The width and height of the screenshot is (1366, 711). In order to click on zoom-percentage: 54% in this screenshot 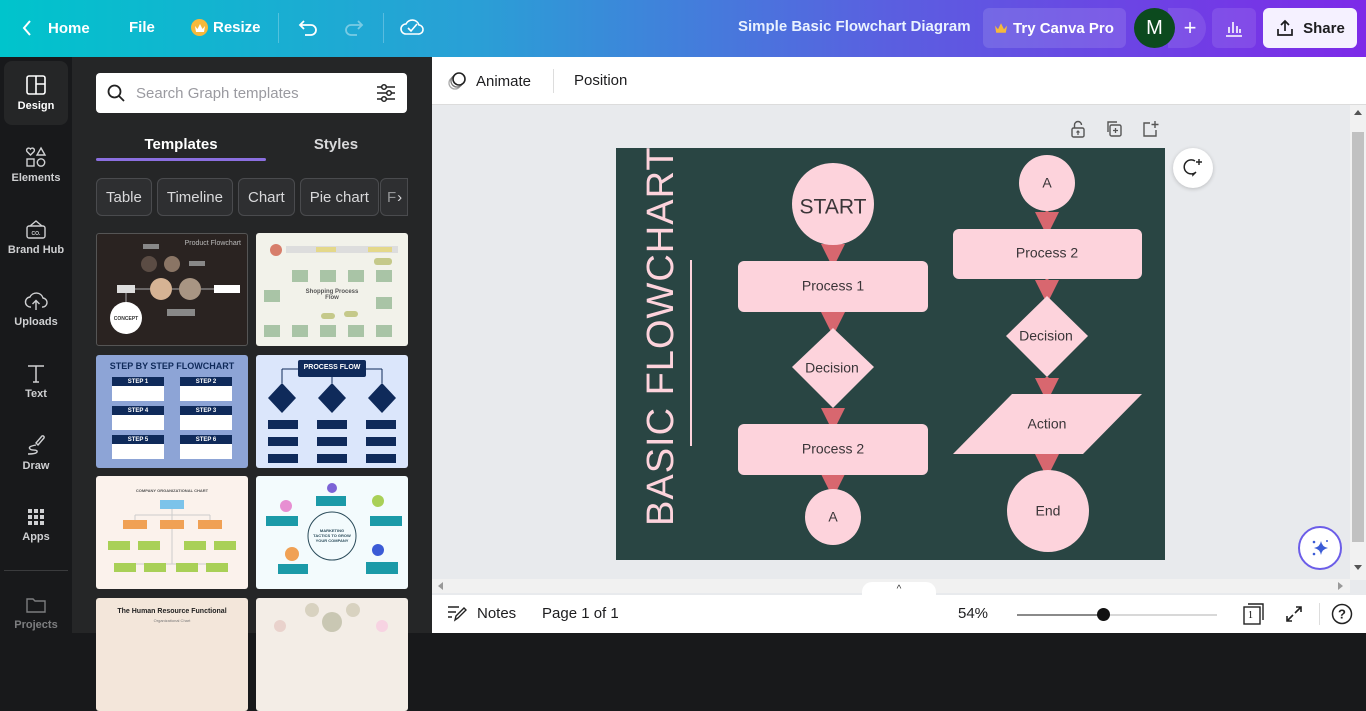, I will do `click(973, 613)`.